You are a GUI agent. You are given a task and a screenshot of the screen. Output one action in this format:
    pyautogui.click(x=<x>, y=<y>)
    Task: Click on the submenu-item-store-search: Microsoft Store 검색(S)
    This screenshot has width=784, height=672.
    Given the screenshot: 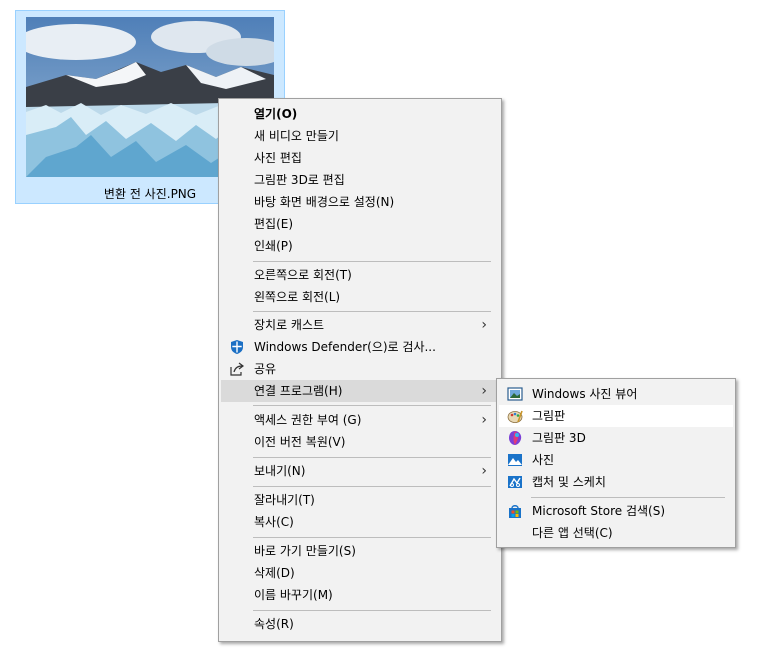 What is the action you would take?
    pyautogui.click(x=616, y=511)
    